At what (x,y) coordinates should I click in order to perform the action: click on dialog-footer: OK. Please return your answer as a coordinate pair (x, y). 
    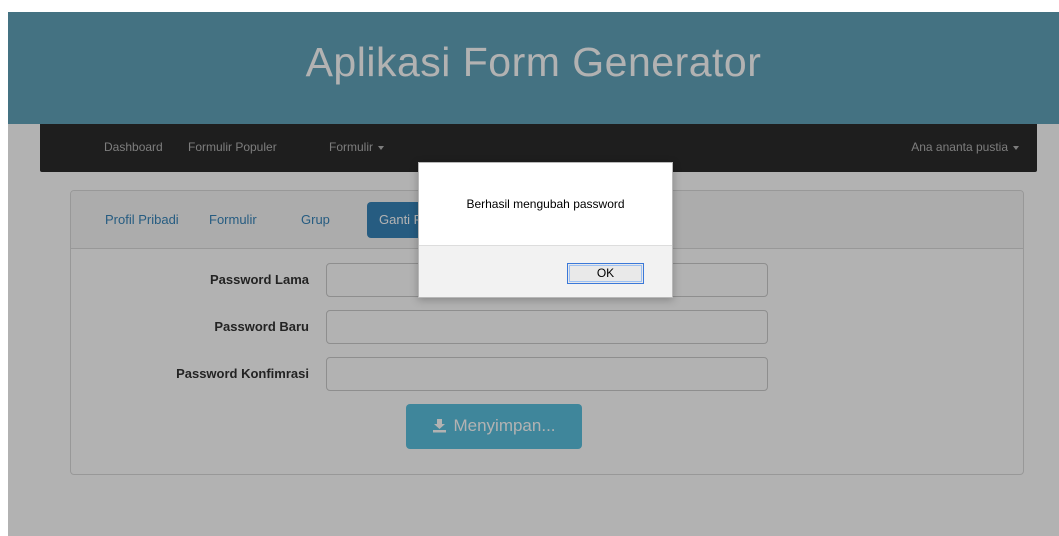
    Looking at the image, I should click on (545, 271).